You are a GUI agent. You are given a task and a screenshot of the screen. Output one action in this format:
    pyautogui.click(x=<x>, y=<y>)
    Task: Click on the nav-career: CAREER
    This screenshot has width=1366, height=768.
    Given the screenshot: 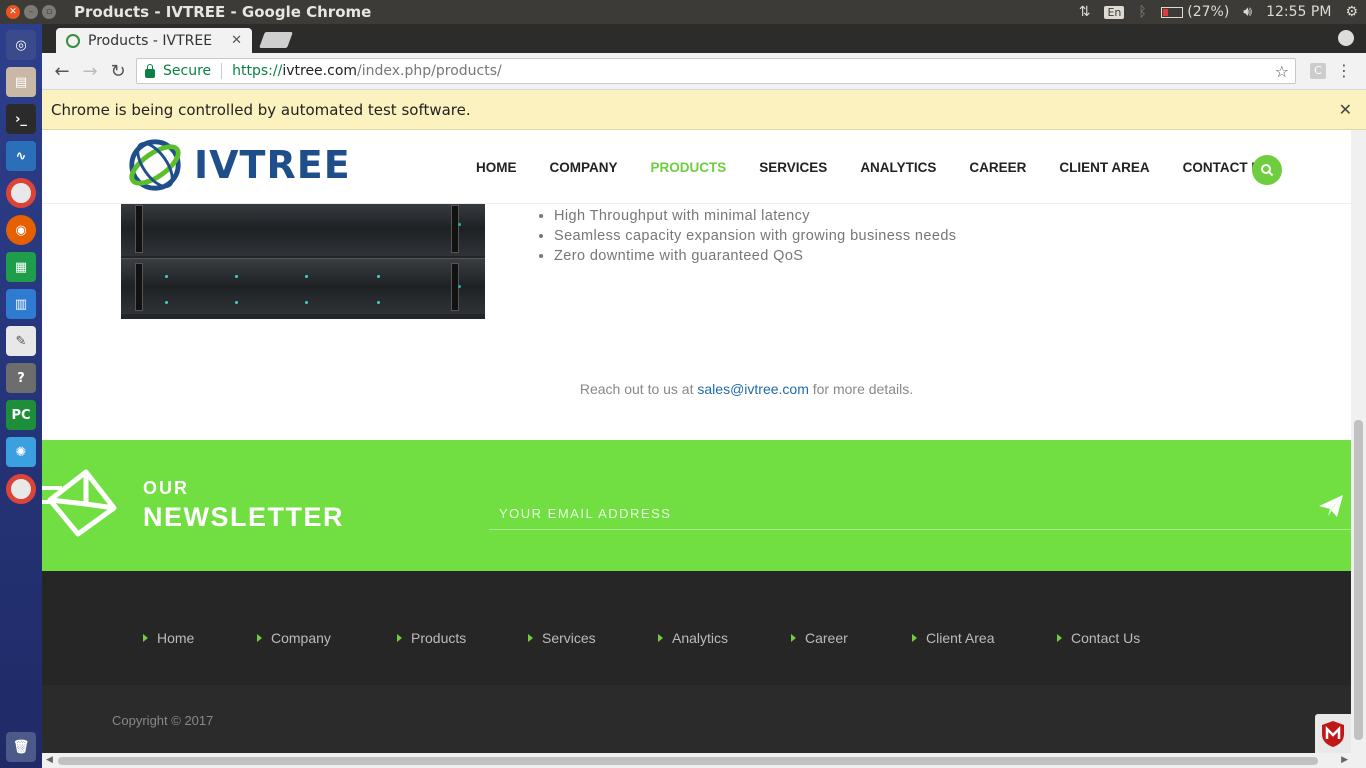 What is the action you would take?
    pyautogui.click(x=997, y=167)
    